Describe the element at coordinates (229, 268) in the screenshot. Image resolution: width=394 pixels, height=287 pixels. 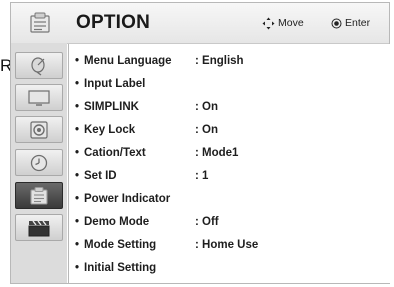
I see `menu-item-initial-setting: • Initial Setting` at that location.